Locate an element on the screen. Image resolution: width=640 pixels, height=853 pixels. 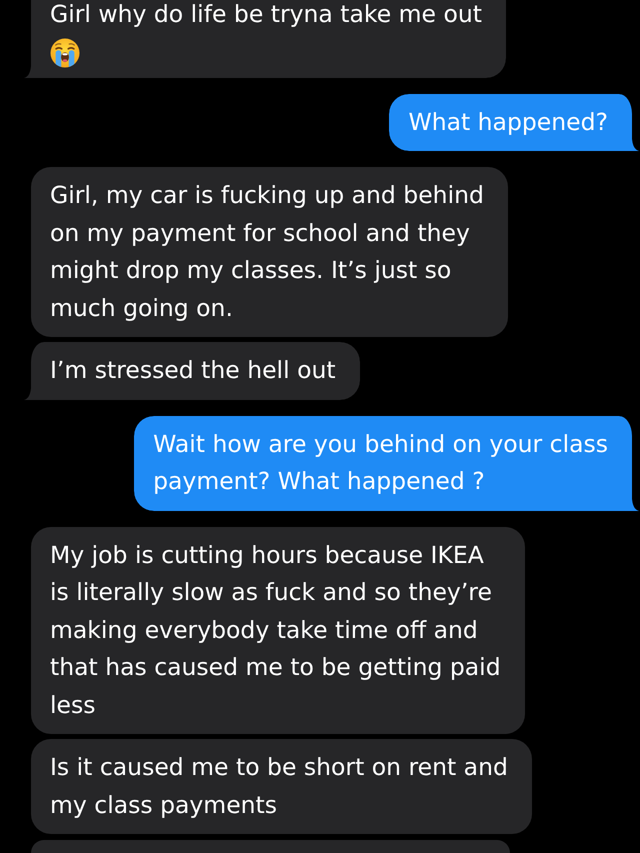
message-text: Girl, my car is fucking up and behind on my payment for school and they might drop my classes. It’s just so much going on. is located at coordinates (267, 252).